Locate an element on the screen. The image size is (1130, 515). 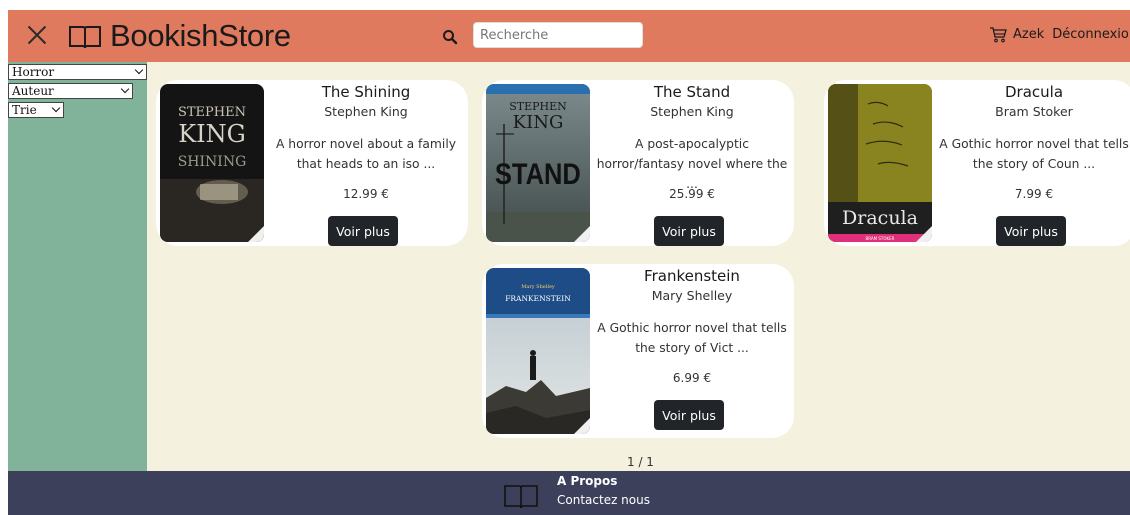
svg-text: SHINING is located at coordinates (212, 162).